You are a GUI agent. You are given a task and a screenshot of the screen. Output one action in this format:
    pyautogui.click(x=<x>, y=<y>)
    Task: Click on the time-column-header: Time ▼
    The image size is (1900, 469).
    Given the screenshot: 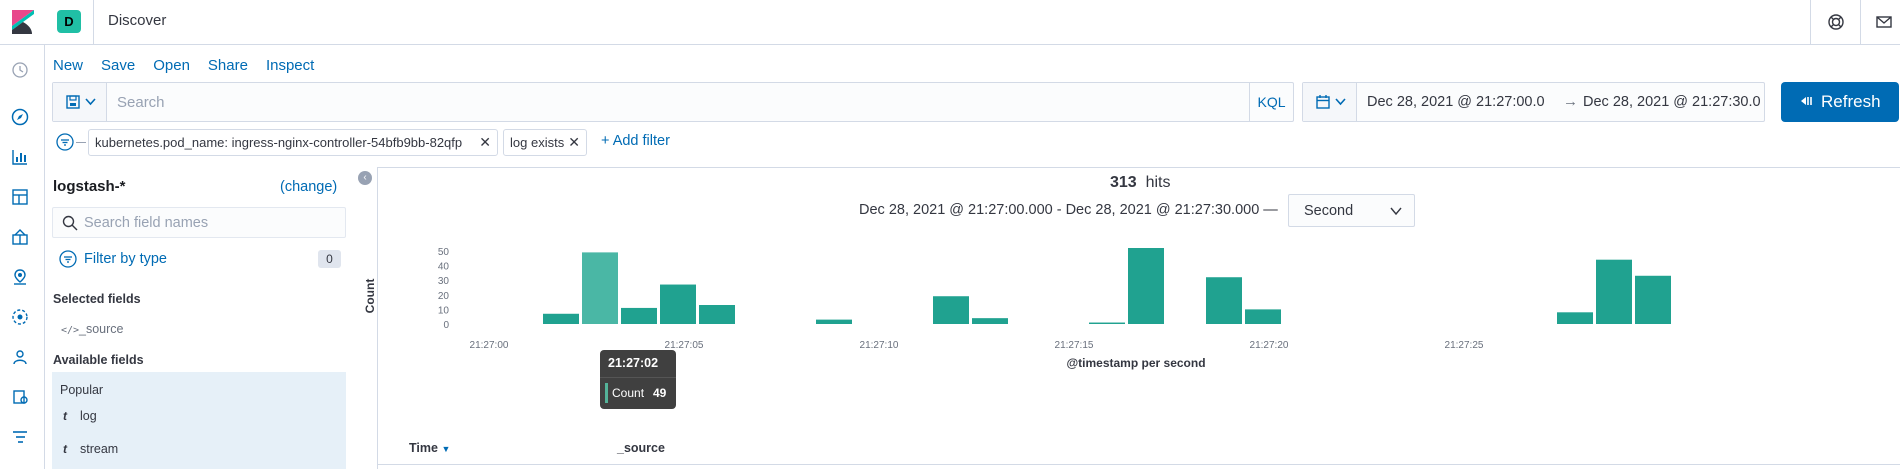 What is the action you would take?
    pyautogui.click(x=429, y=448)
    